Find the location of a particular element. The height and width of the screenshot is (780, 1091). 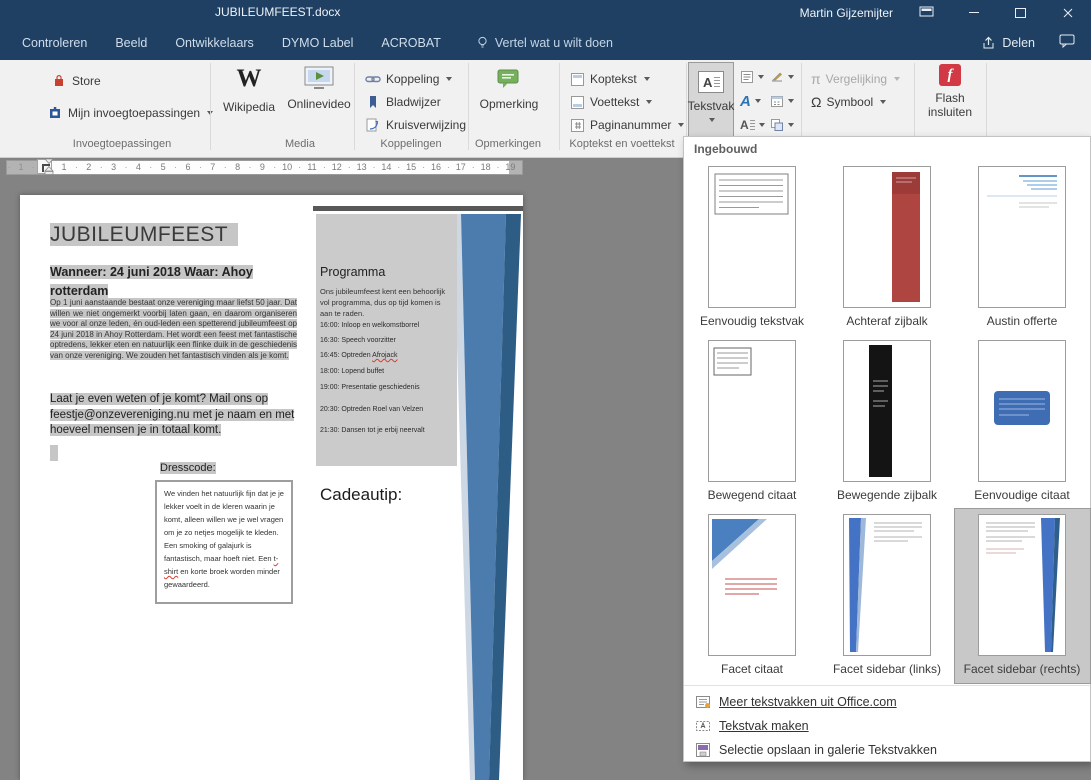

menu-more-textboxes-office: Meer tekstvakken uit Office.com is located at coordinates (887, 702).